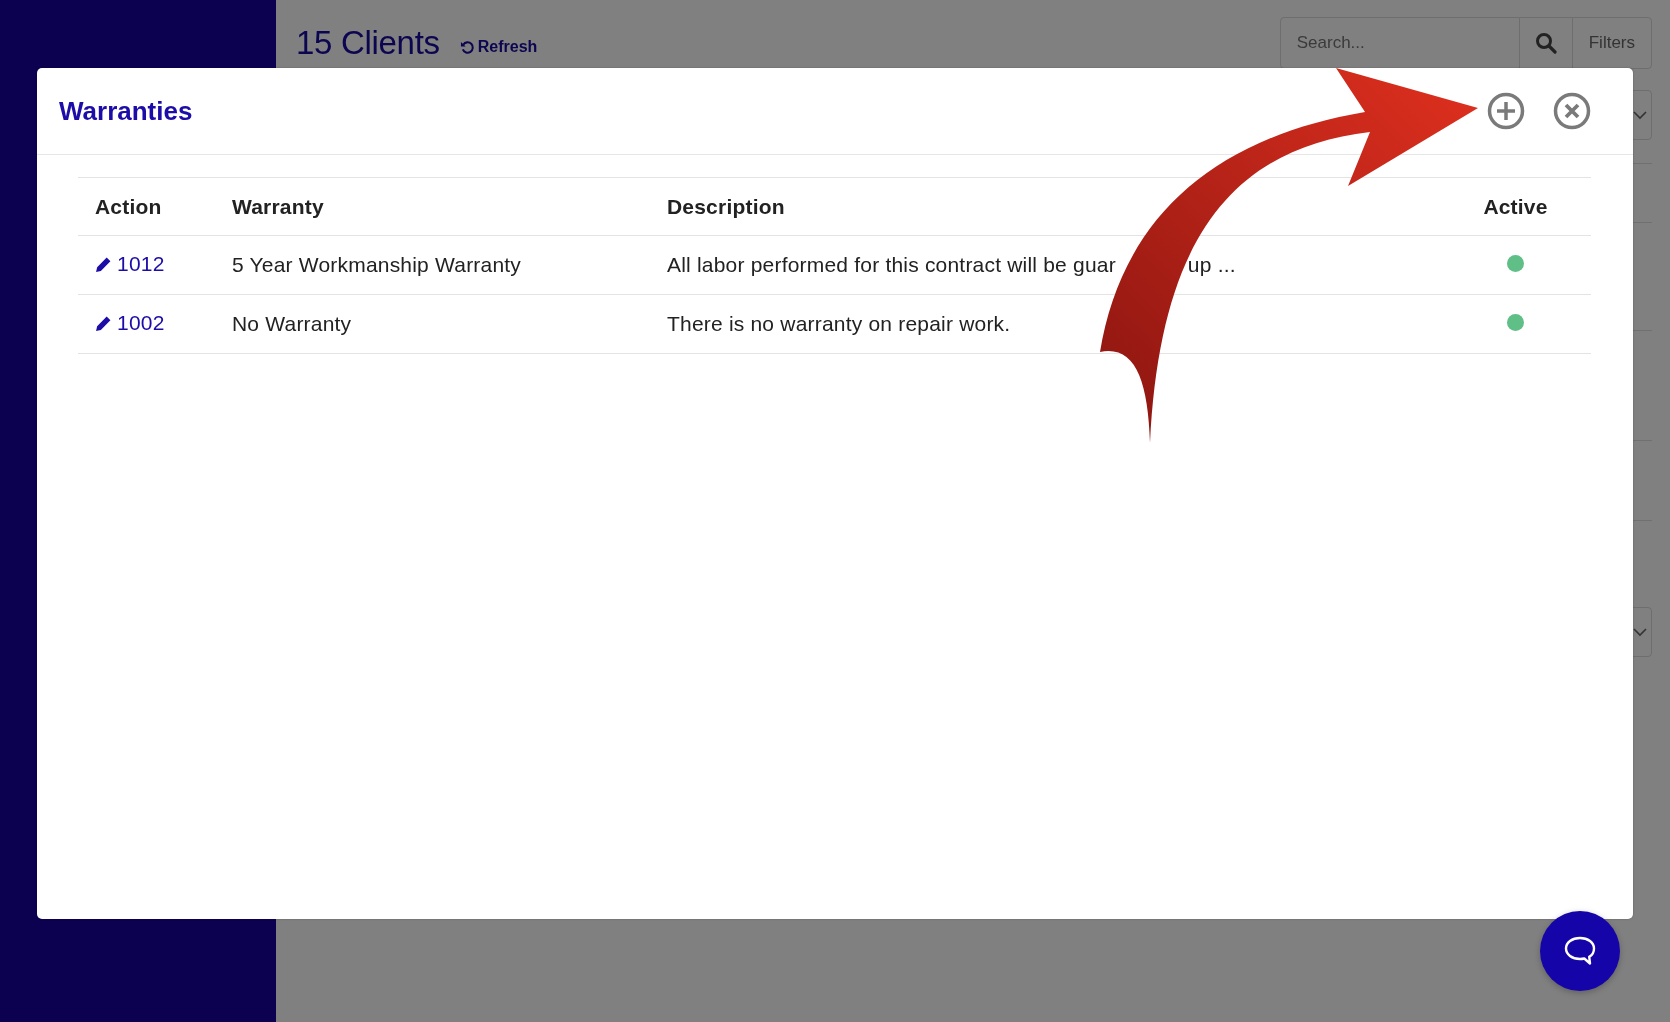  I want to click on close-button, so click(1572, 111).